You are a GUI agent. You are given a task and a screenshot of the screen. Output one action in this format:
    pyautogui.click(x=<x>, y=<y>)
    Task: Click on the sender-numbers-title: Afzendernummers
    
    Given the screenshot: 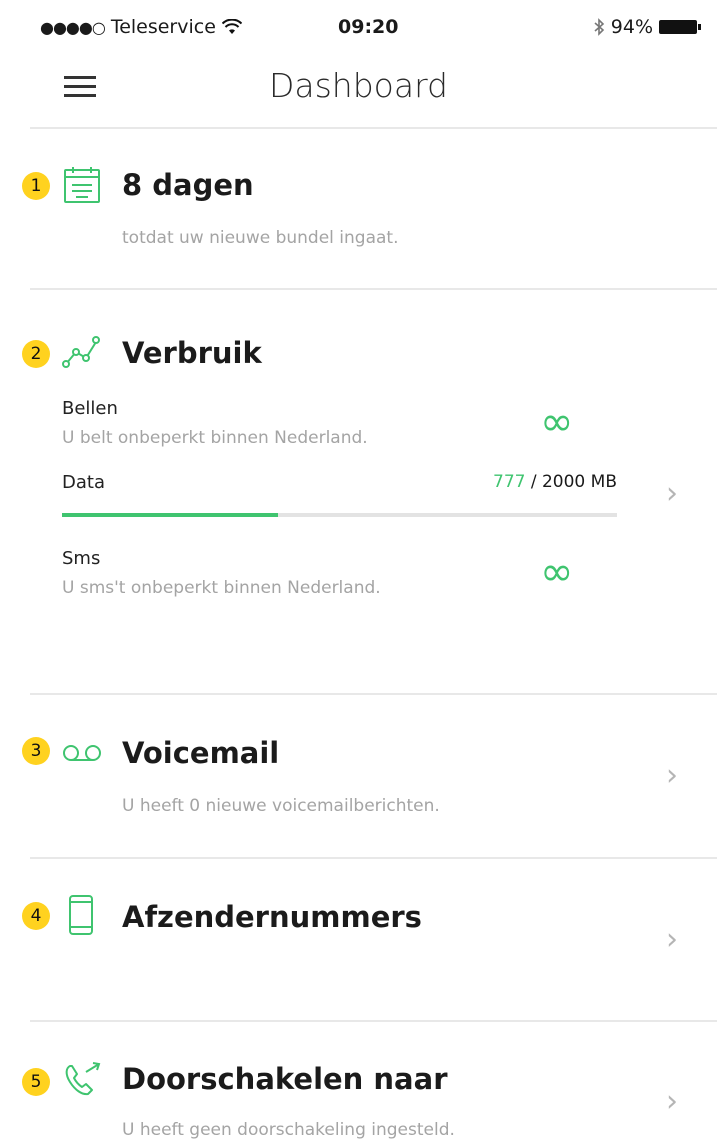 What is the action you would take?
    pyautogui.click(x=272, y=917)
    